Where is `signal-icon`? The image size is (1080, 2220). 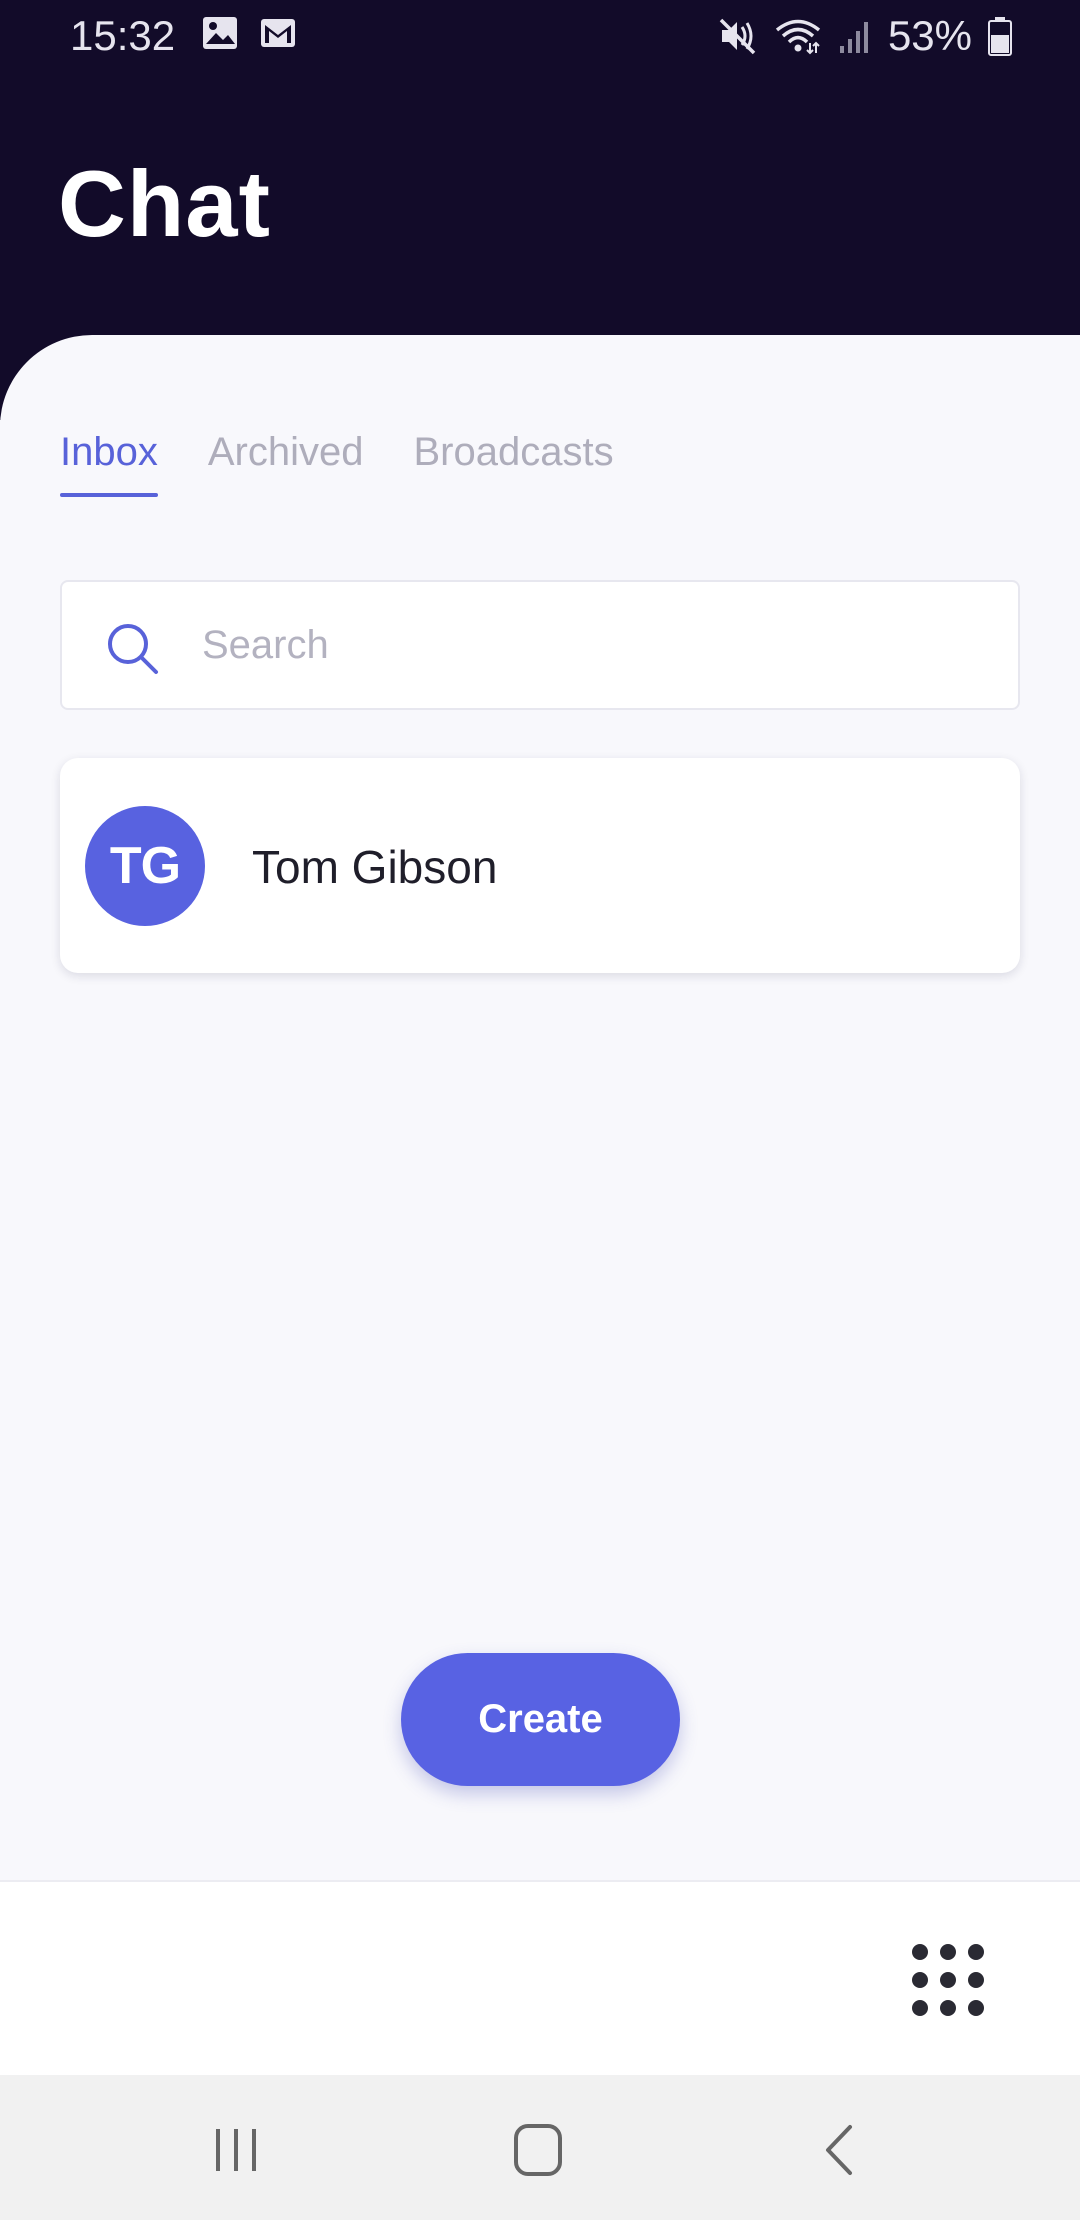 signal-icon is located at coordinates (853, 37).